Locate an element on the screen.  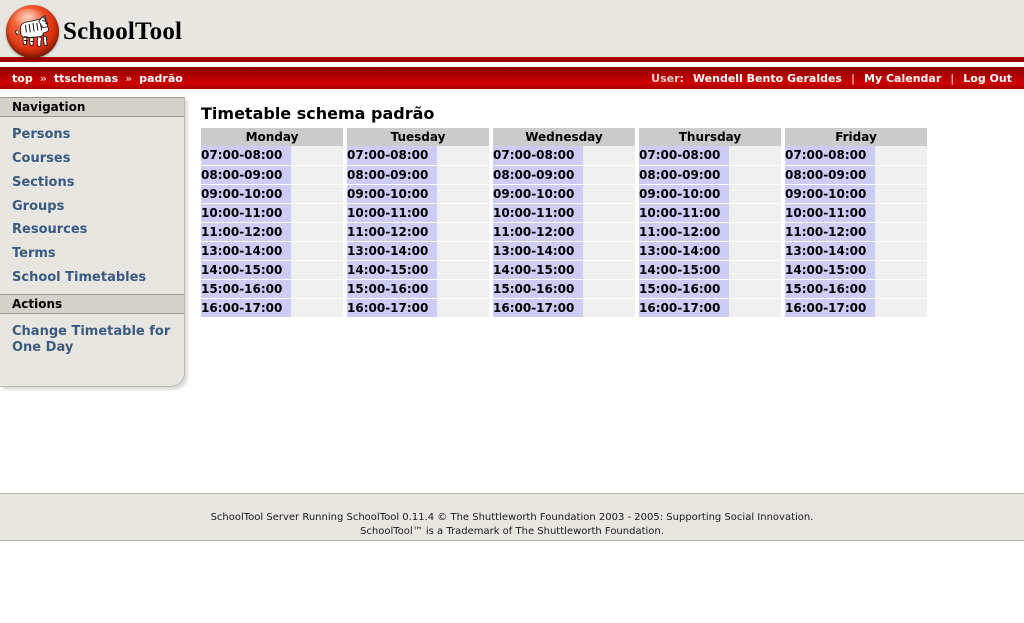
sidebar-item-label: Sections is located at coordinates (92, 183).